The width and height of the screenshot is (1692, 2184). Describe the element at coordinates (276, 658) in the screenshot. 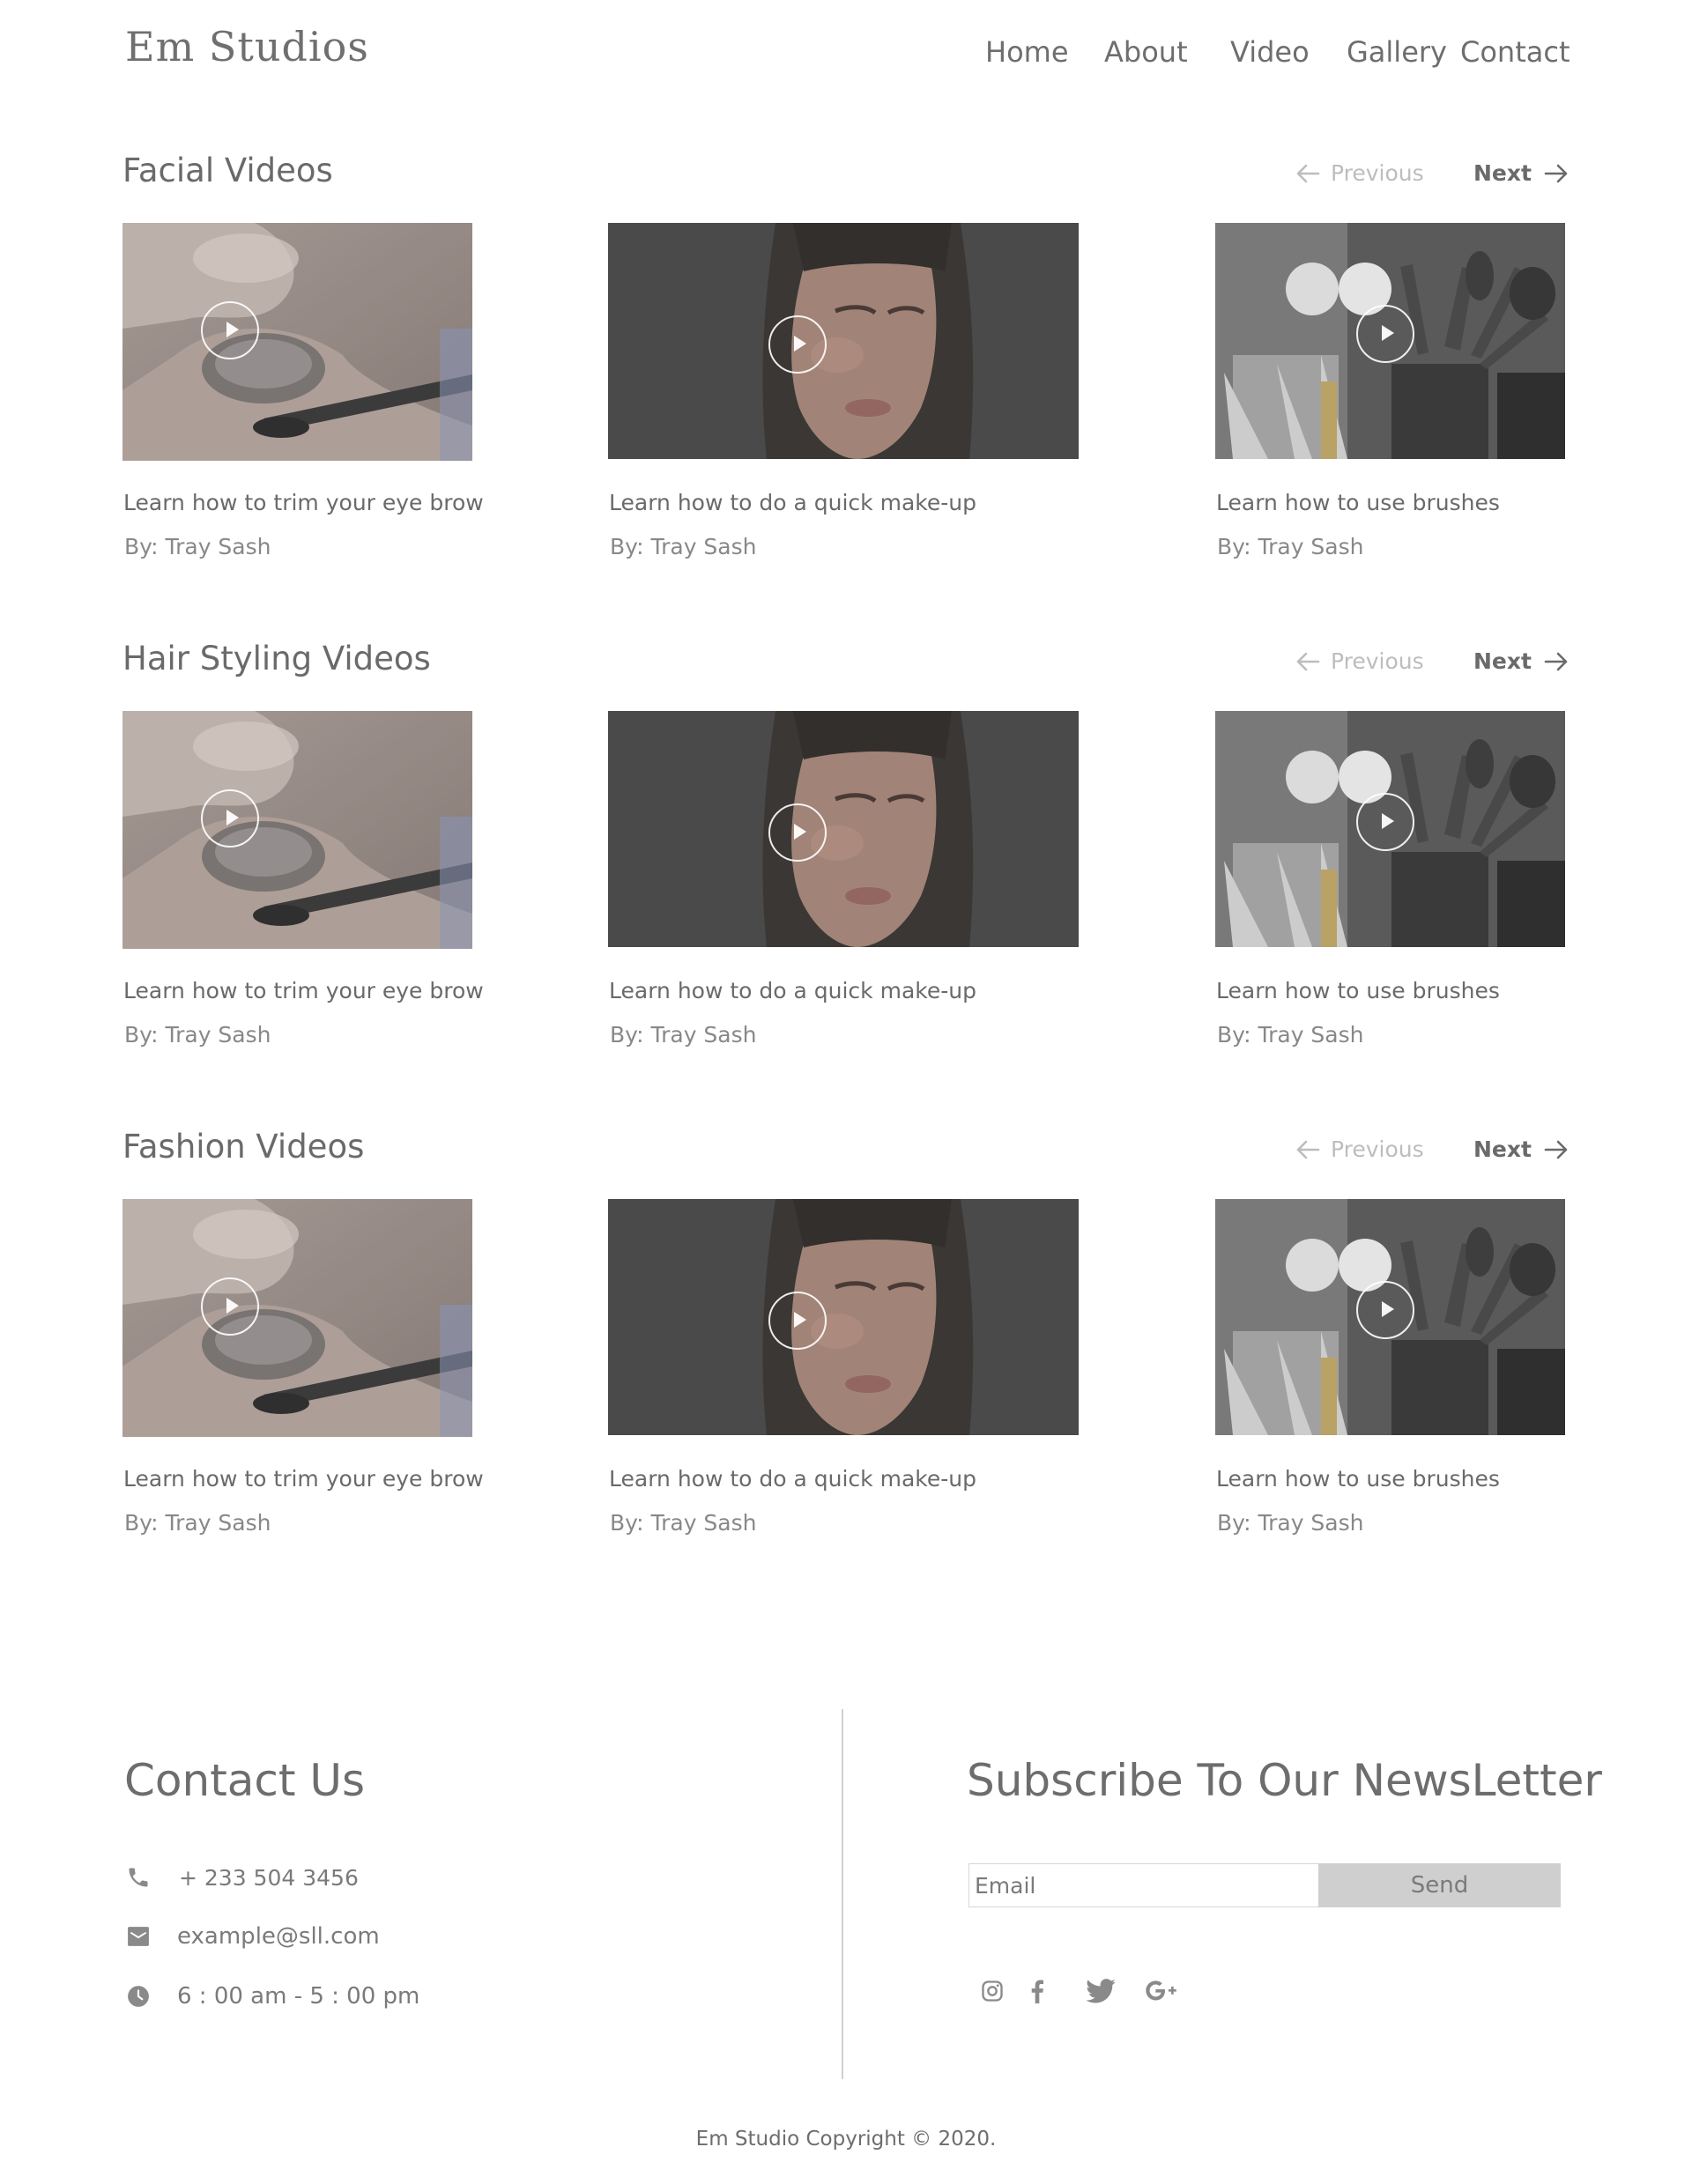

I see `section-title: Hair Styling Videos` at that location.